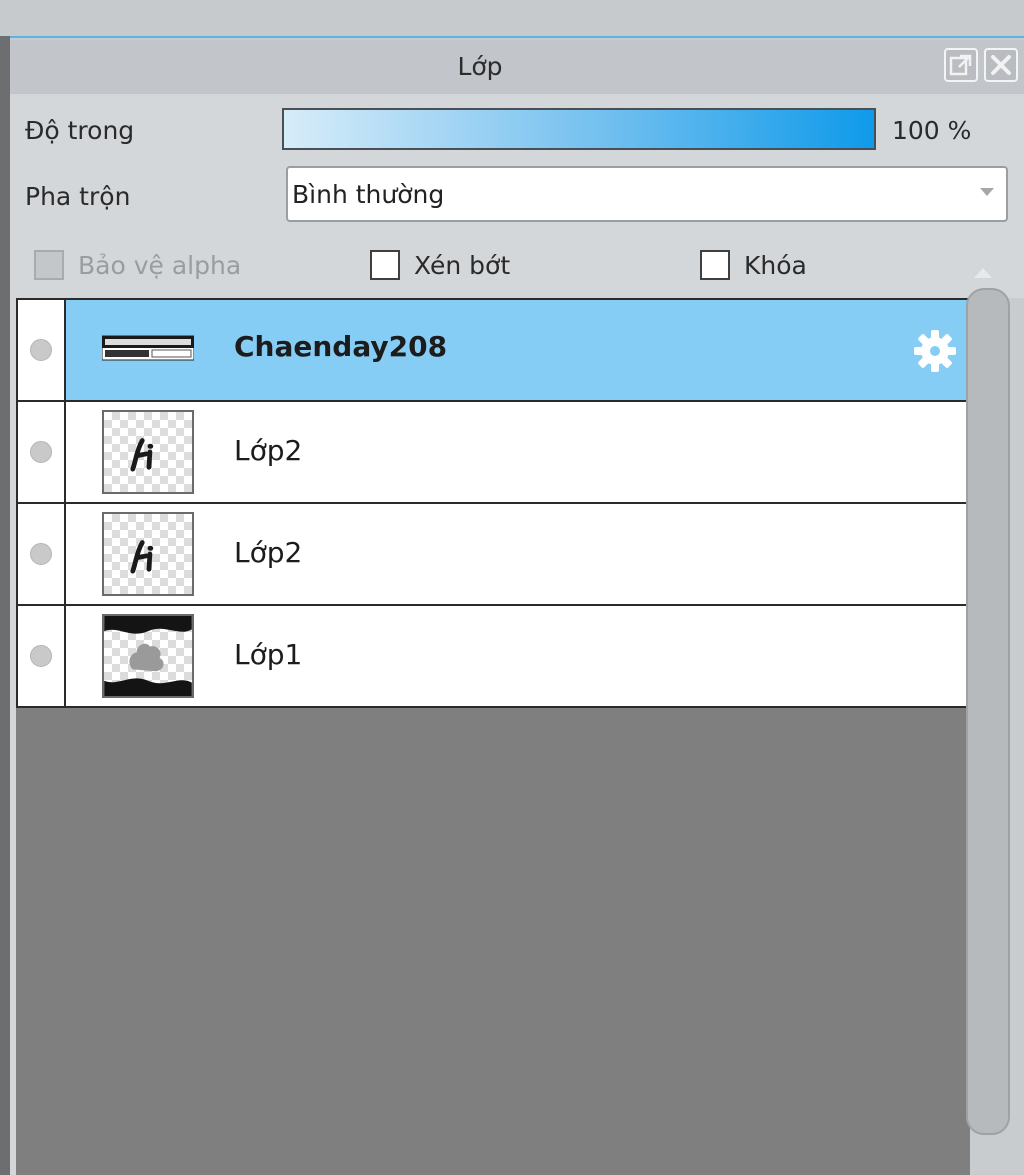 This screenshot has height=1175, width=1024. Describe the element at coordinates (341, 346) in the screenshot. I see `layer-name: Chaenday208` at that location.